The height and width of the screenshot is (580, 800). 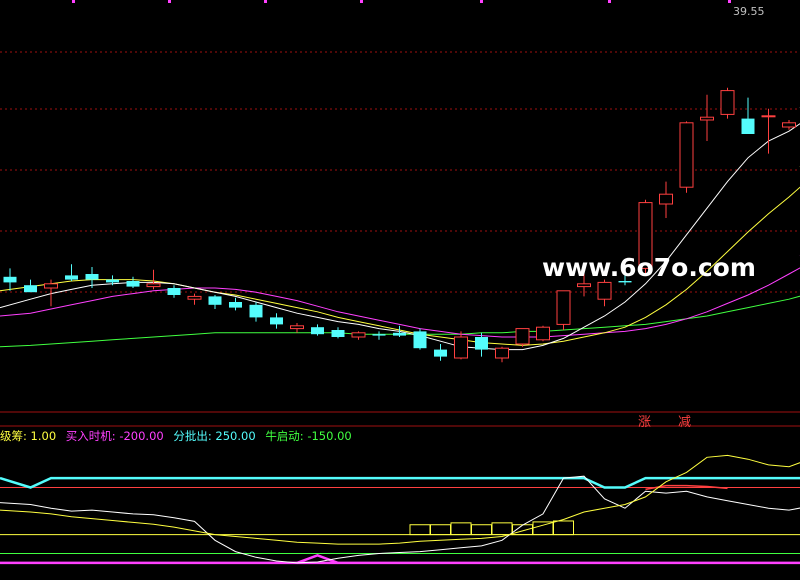 What do you see at coordinates (308, 436) in the screenshot?
I see `legend-bull-start: 牛启动: -150.00` at bounding box center [308, 436].